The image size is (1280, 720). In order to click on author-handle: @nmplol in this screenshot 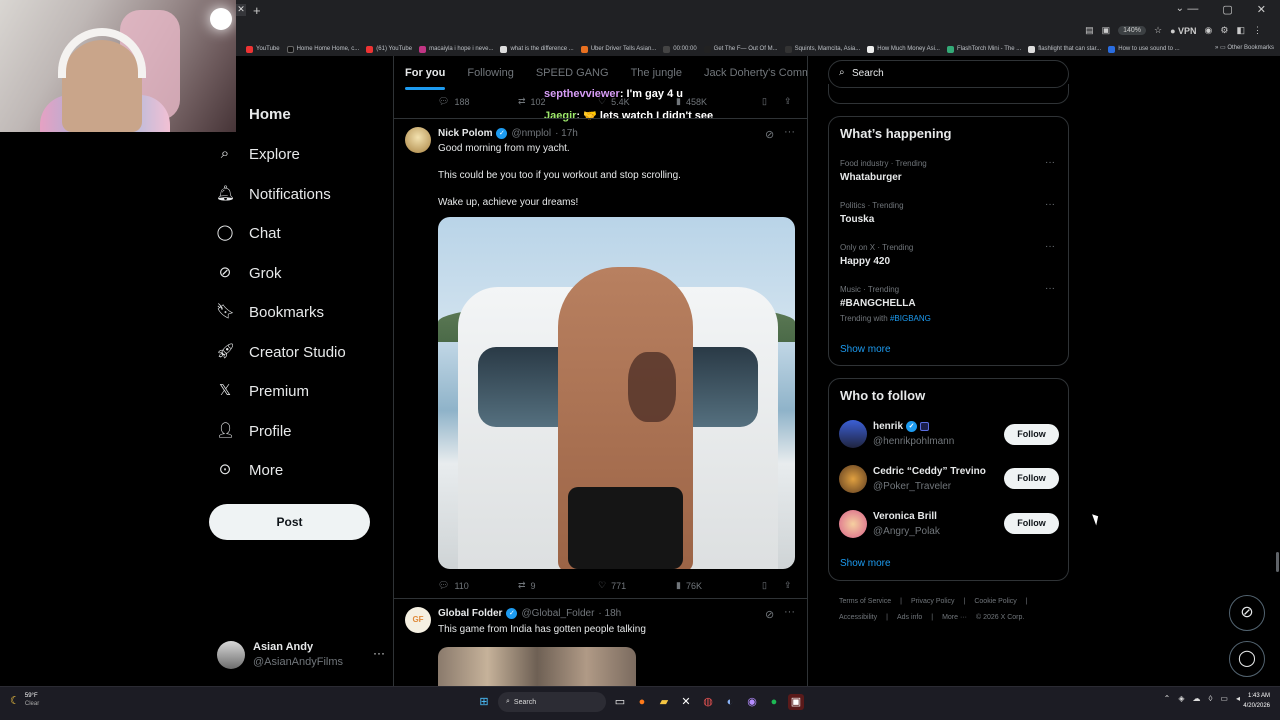, I will do `click(531, 133)`.